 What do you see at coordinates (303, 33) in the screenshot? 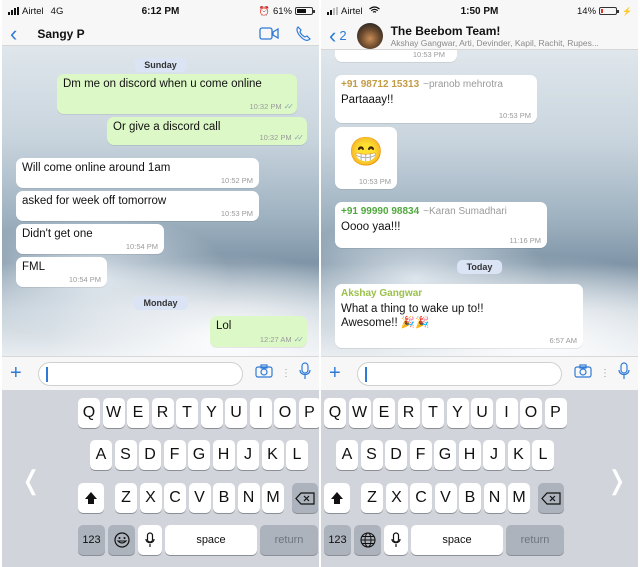
I see `phone-icon` at bounding box center [303, 33].